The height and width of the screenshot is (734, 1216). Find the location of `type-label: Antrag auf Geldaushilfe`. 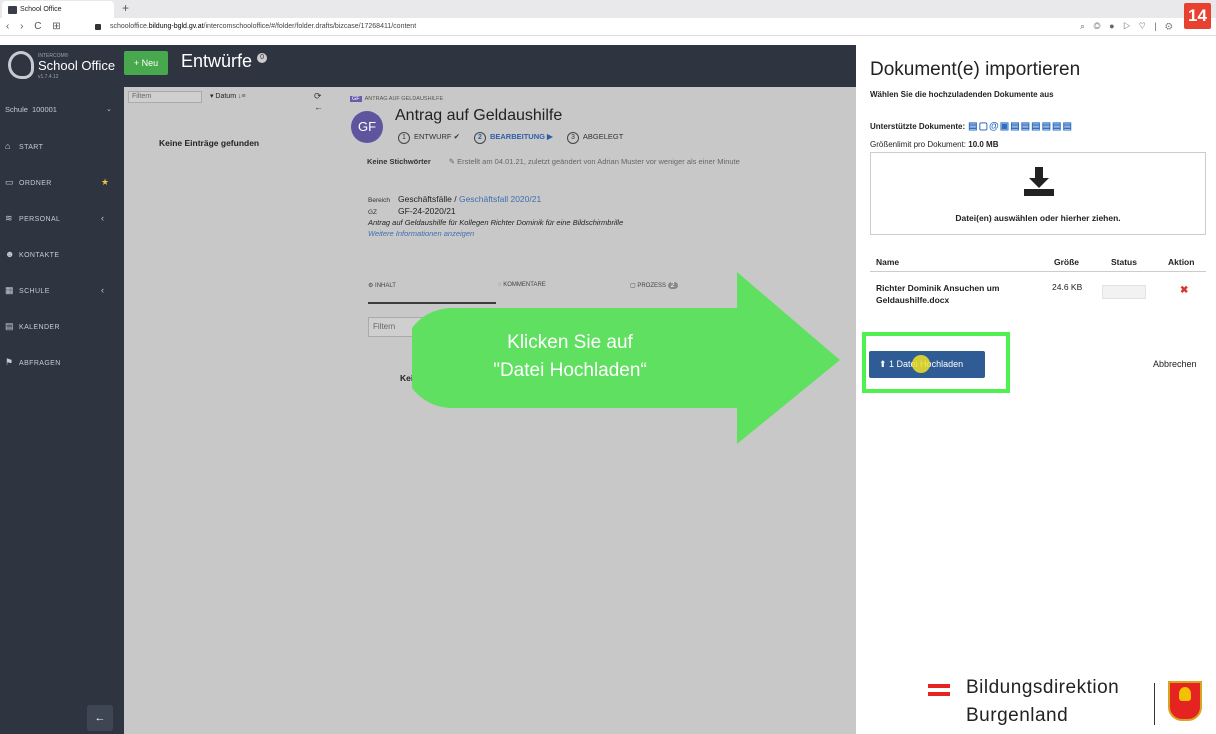

type-label: Antrag auf Geldaushilfe is located at coordinates (404, 99).